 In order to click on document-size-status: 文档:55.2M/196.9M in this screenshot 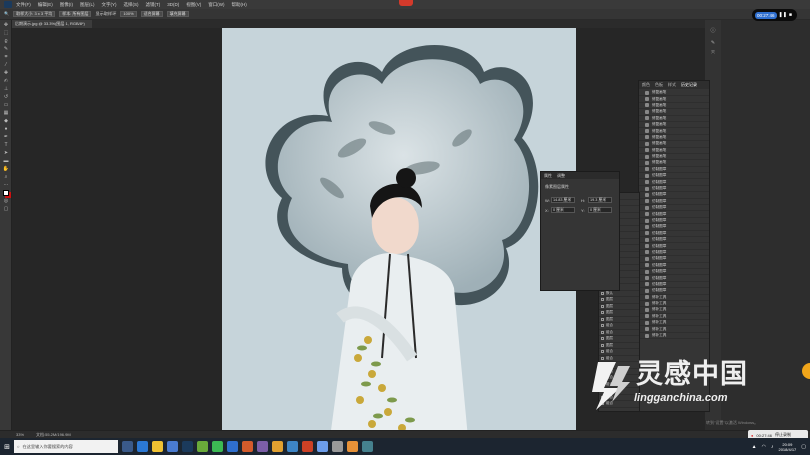, I will do `click(53, 435)`.